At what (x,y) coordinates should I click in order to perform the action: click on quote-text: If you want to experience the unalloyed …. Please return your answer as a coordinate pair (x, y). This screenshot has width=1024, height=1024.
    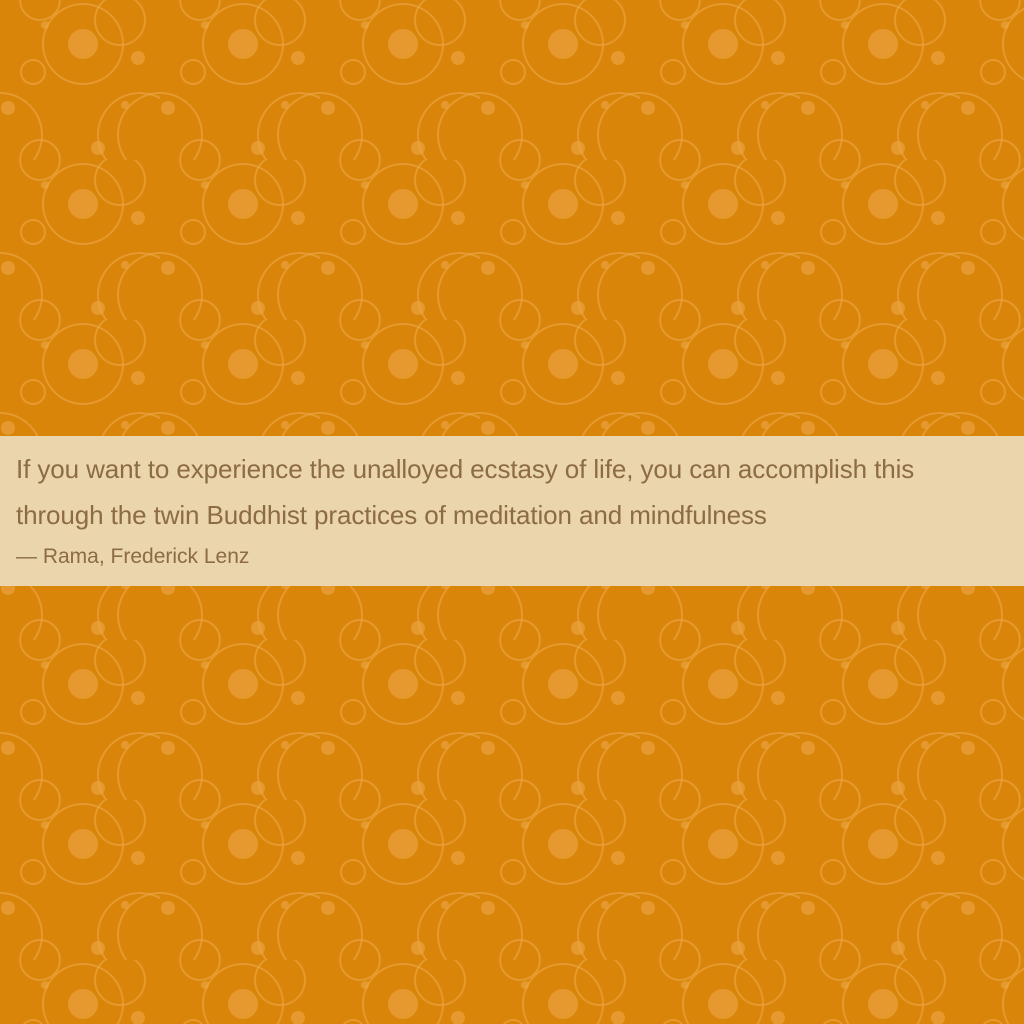
    Looking at the image, I should click on (465, 492).